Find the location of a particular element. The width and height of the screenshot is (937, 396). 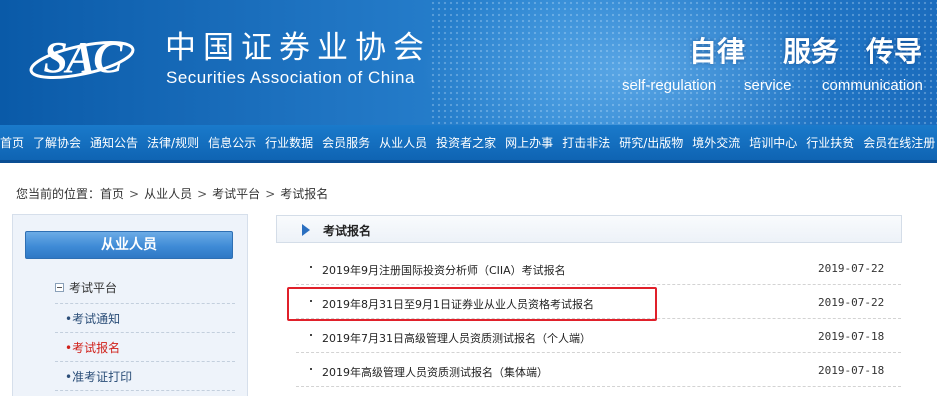

list-item: 2019年7月31日高级管理人员资质测试报名（个人端） 2019-07-18 is located at coordinates (598, 338).